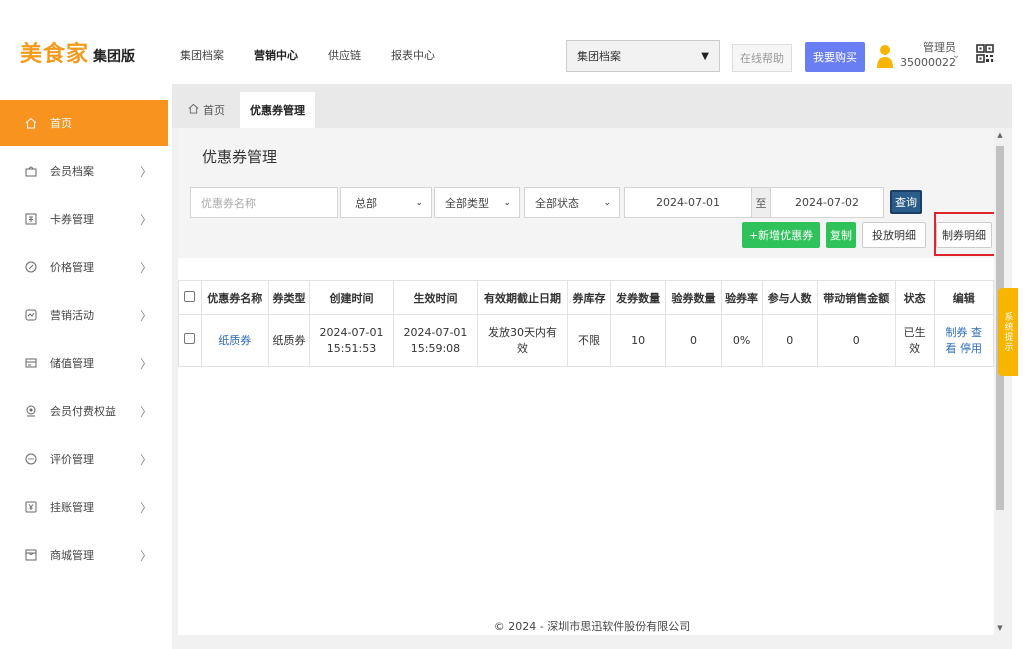 This screenshot has width=1026, height=649. What do you see at coordinates (289, 297) in the screenshot?
I see `column-header: 券类型` at bounding box center [289, 297].